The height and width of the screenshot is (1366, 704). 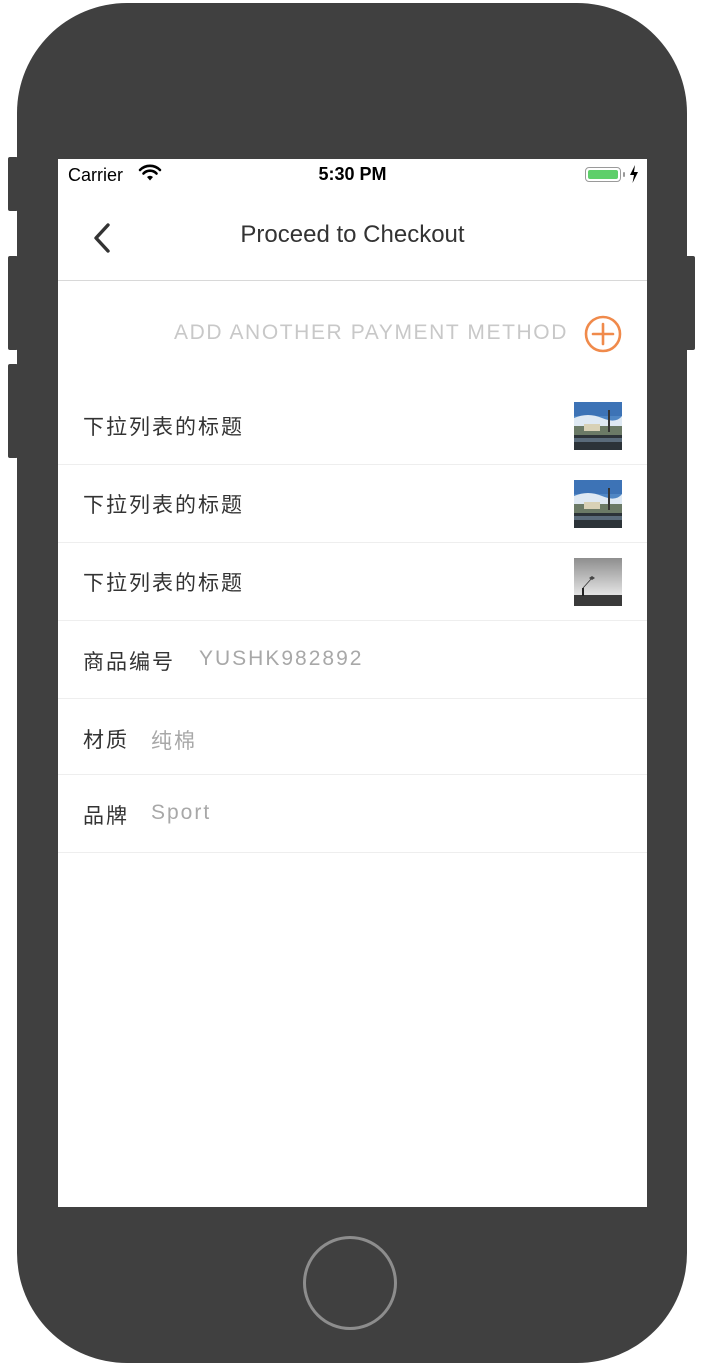 I want to click on sku-label: 商品编号, so click(x=129, y=662).